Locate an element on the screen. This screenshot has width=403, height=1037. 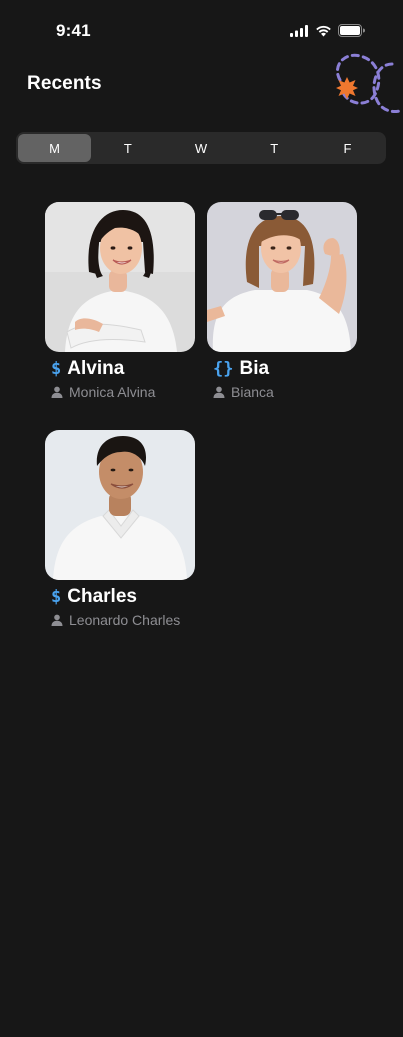
contact-card-charles: $ Charles Leonardo Charles is located at coordinates (120, 530).